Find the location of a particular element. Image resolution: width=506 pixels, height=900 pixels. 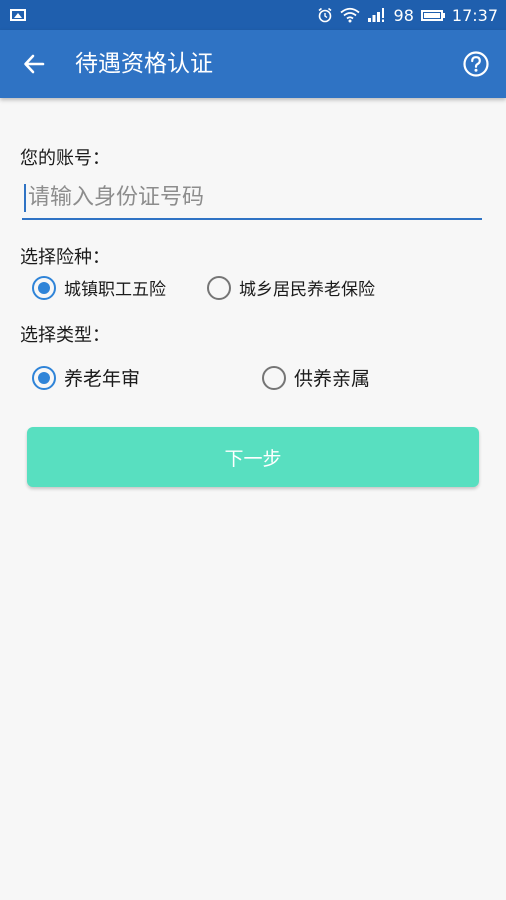

status-right: 98 17:37 is located at coordinates (407, 15).